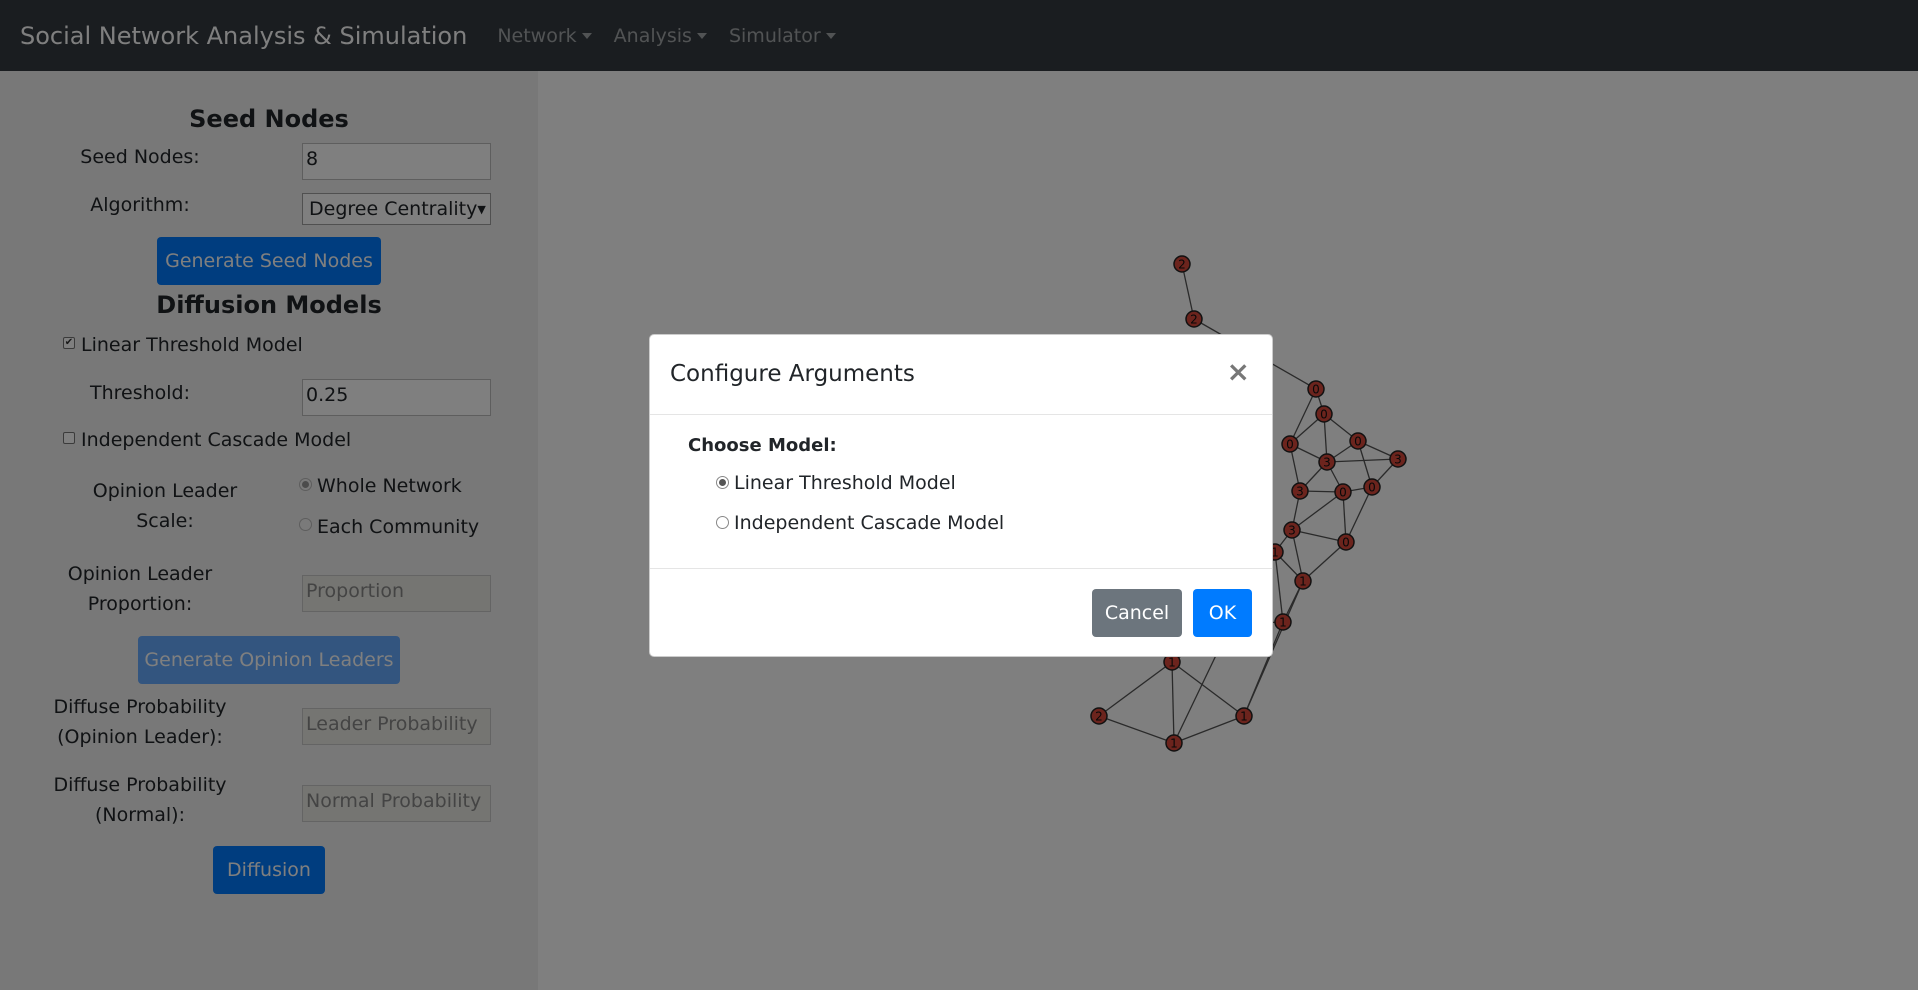  Describe the element at coordinates (762, 445) in the screenshot. I see `choose-model-label: Choose Model:` at that location.